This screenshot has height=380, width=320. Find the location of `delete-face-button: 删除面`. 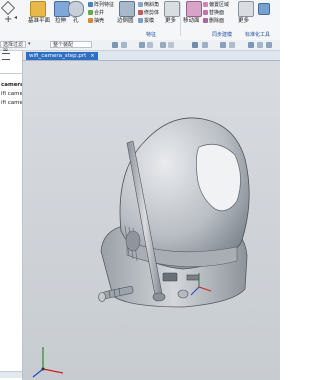

delete-face-button: 删除面 is located at coordinates (213, 20).